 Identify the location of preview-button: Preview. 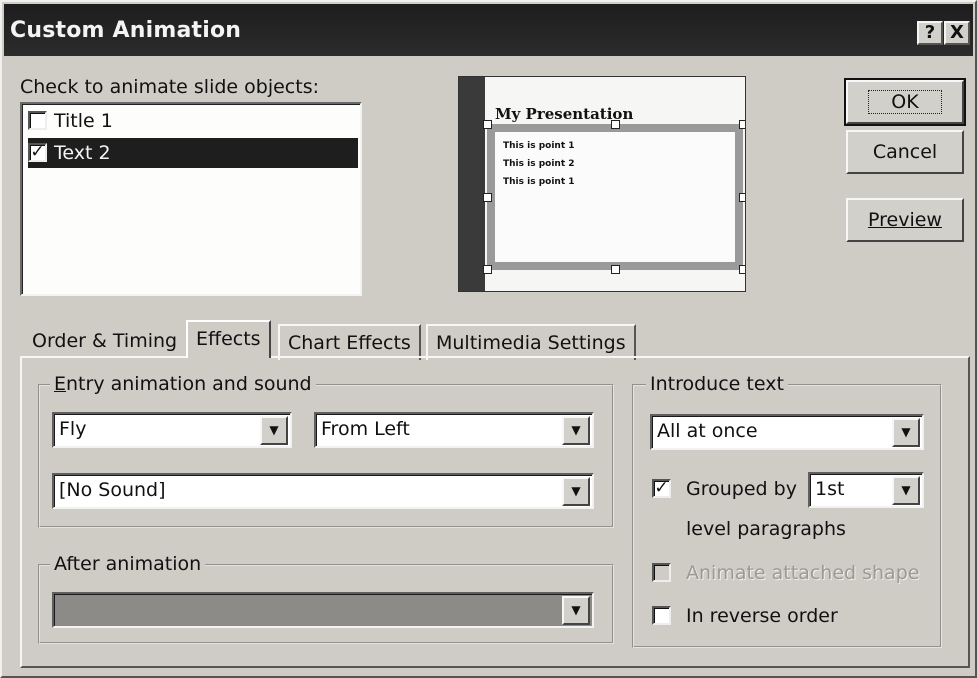
(905, 220).